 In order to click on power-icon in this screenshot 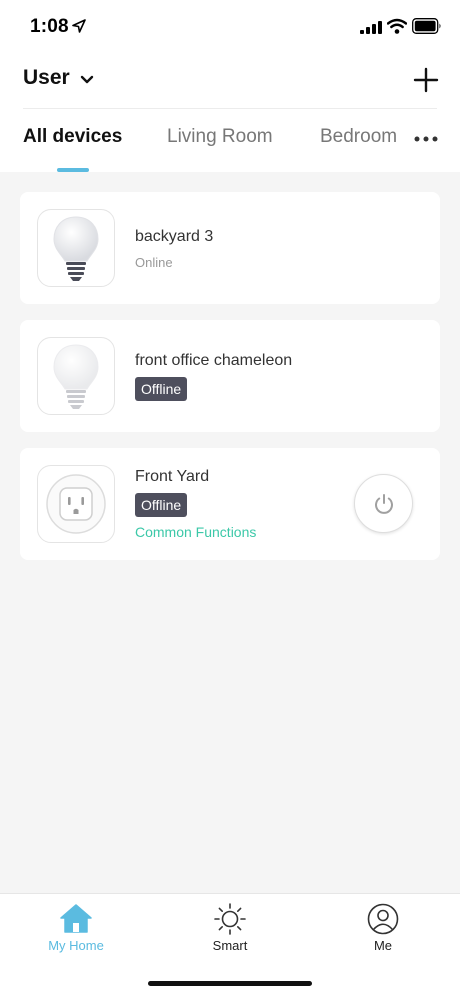, I will do `click(383, 503)`.